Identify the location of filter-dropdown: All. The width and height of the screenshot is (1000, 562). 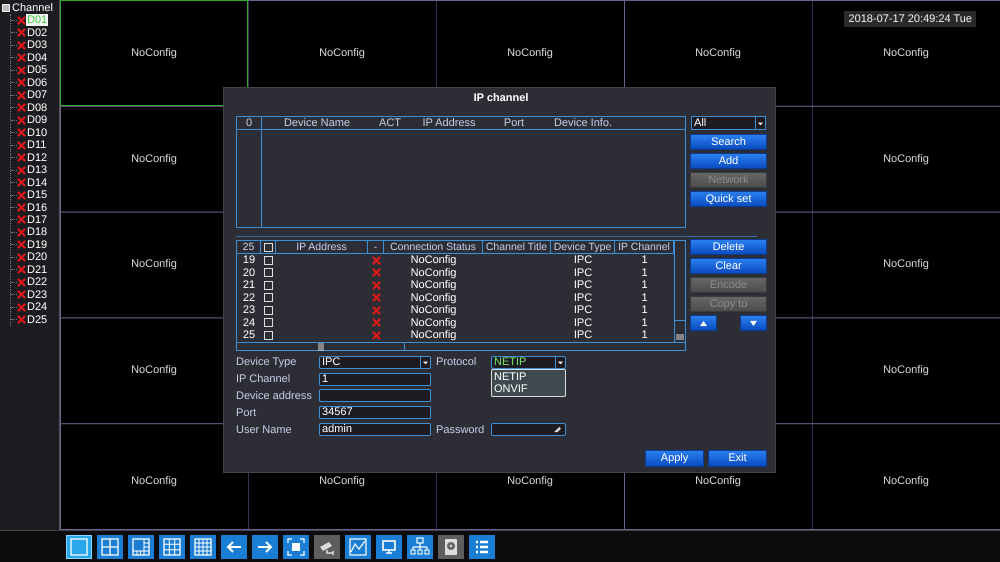
(728, 123).